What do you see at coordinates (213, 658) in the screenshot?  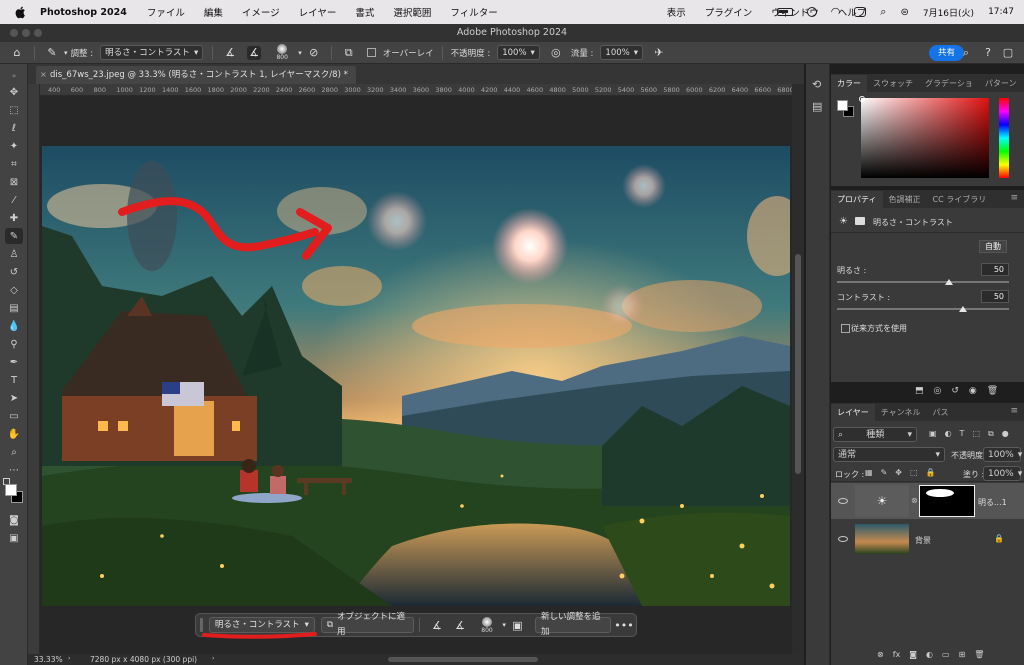 I see `chevron-right-icon: ›` at bounding box center [213, 658].